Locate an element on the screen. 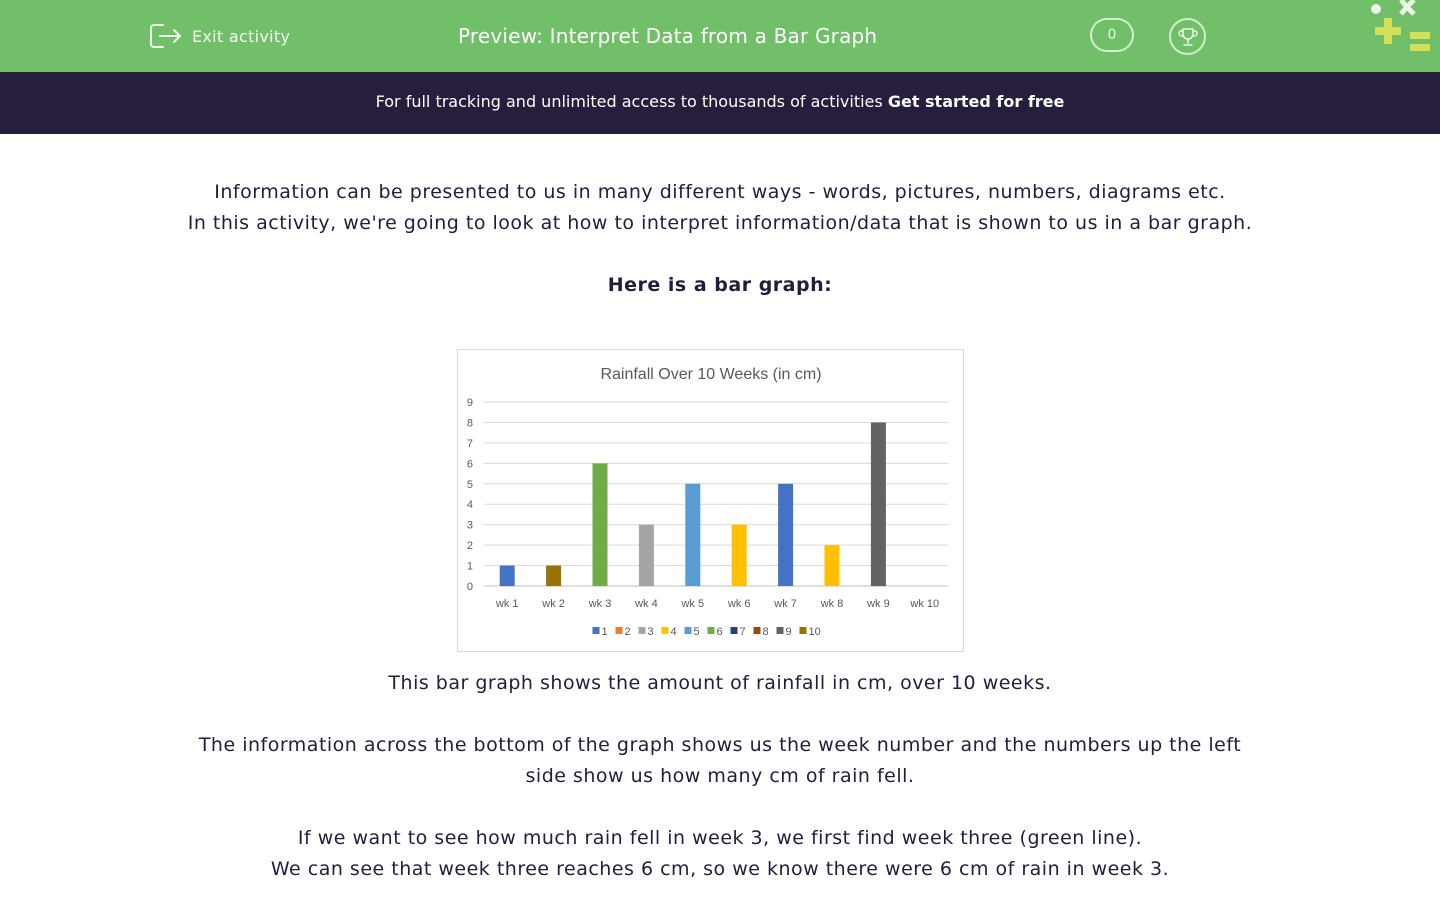  y-tick-label: 4 is located at coordinates (470, 505).